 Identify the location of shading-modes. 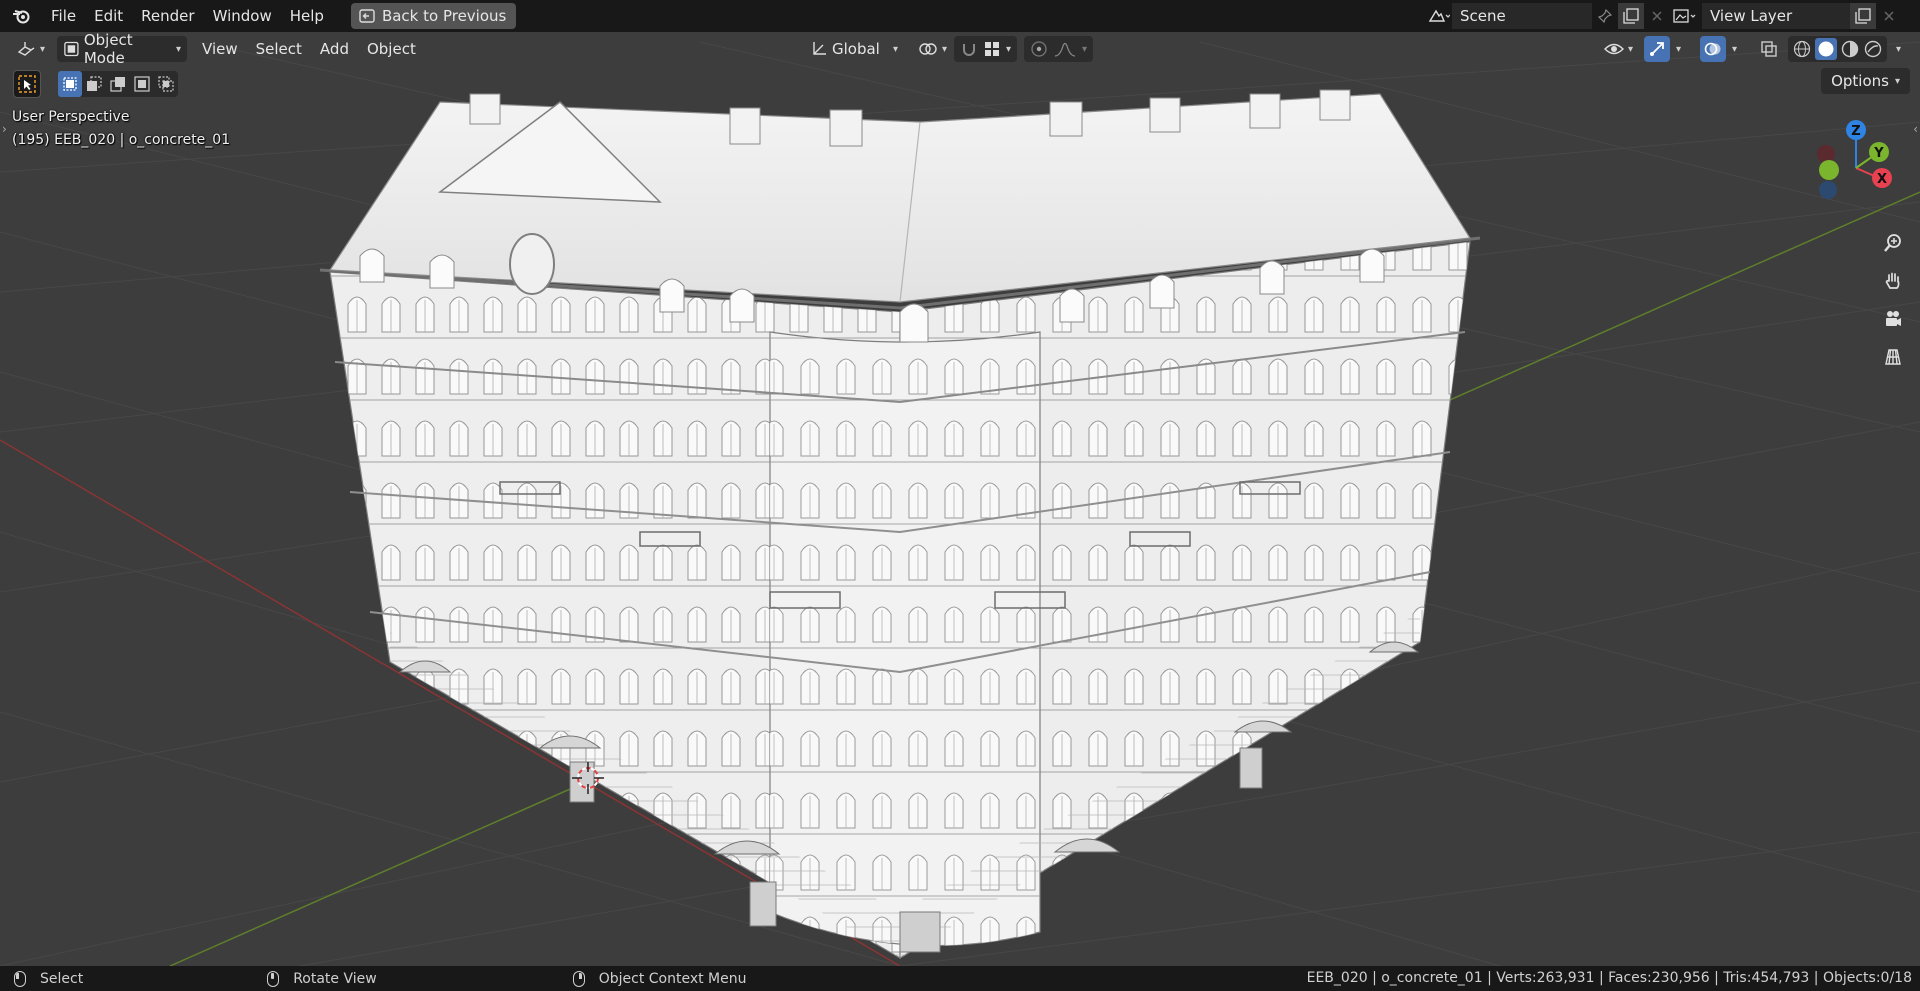
(1837, 49).